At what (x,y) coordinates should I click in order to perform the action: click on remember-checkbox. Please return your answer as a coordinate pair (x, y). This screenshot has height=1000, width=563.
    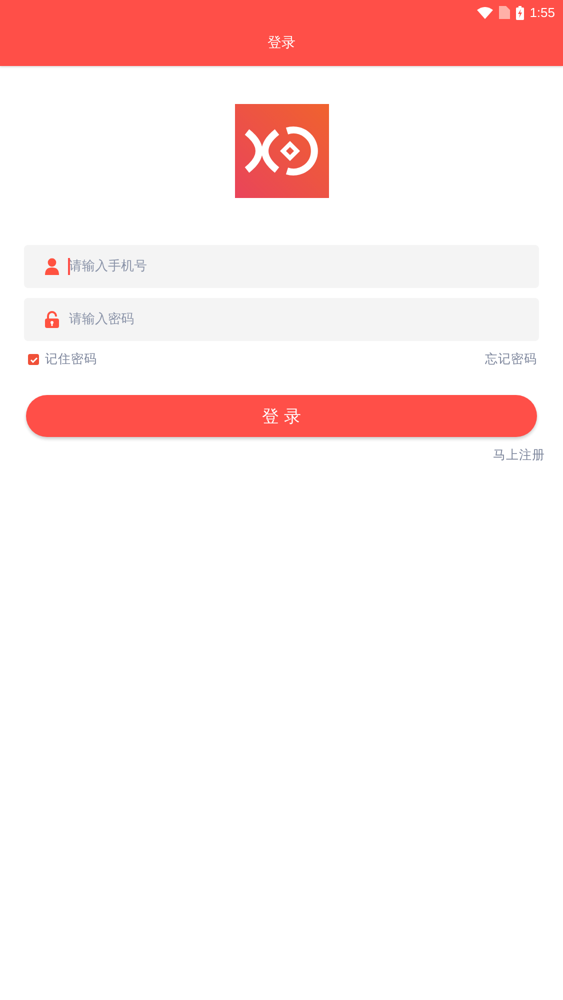
    Looking at the image, I should click on (33, 359).